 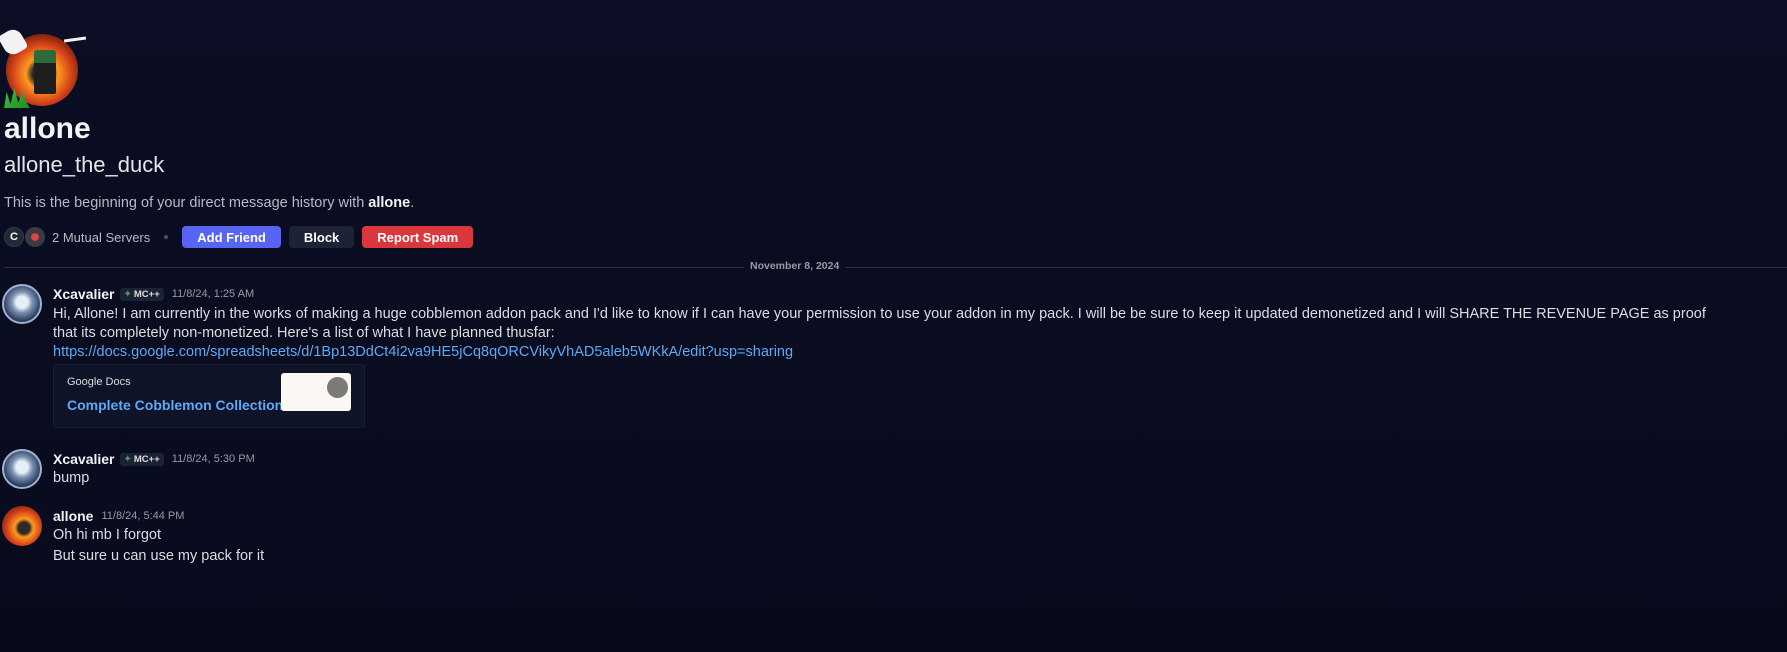 What do you see at coordinates (337, 387) in the screenshot?
I see `thumbnail-image` at bounding box center [337, 387].